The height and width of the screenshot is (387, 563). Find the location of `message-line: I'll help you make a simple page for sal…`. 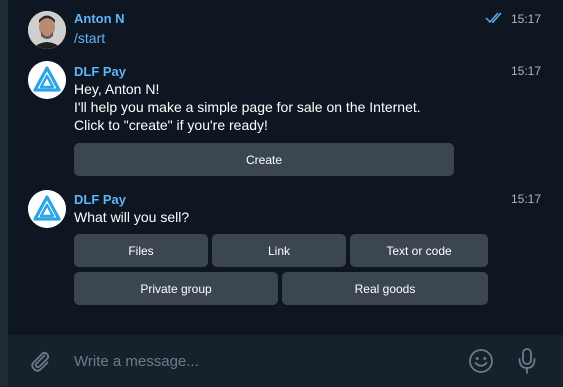

message-line: I'll help you make a simple page for sal… is located at coordinates (247, 107).